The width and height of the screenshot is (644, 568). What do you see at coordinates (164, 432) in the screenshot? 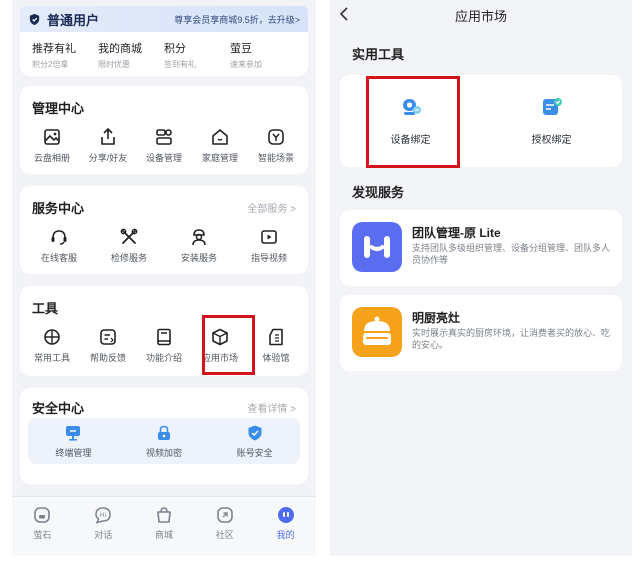
I see `lock-icon` at bounding box center [164, 432].